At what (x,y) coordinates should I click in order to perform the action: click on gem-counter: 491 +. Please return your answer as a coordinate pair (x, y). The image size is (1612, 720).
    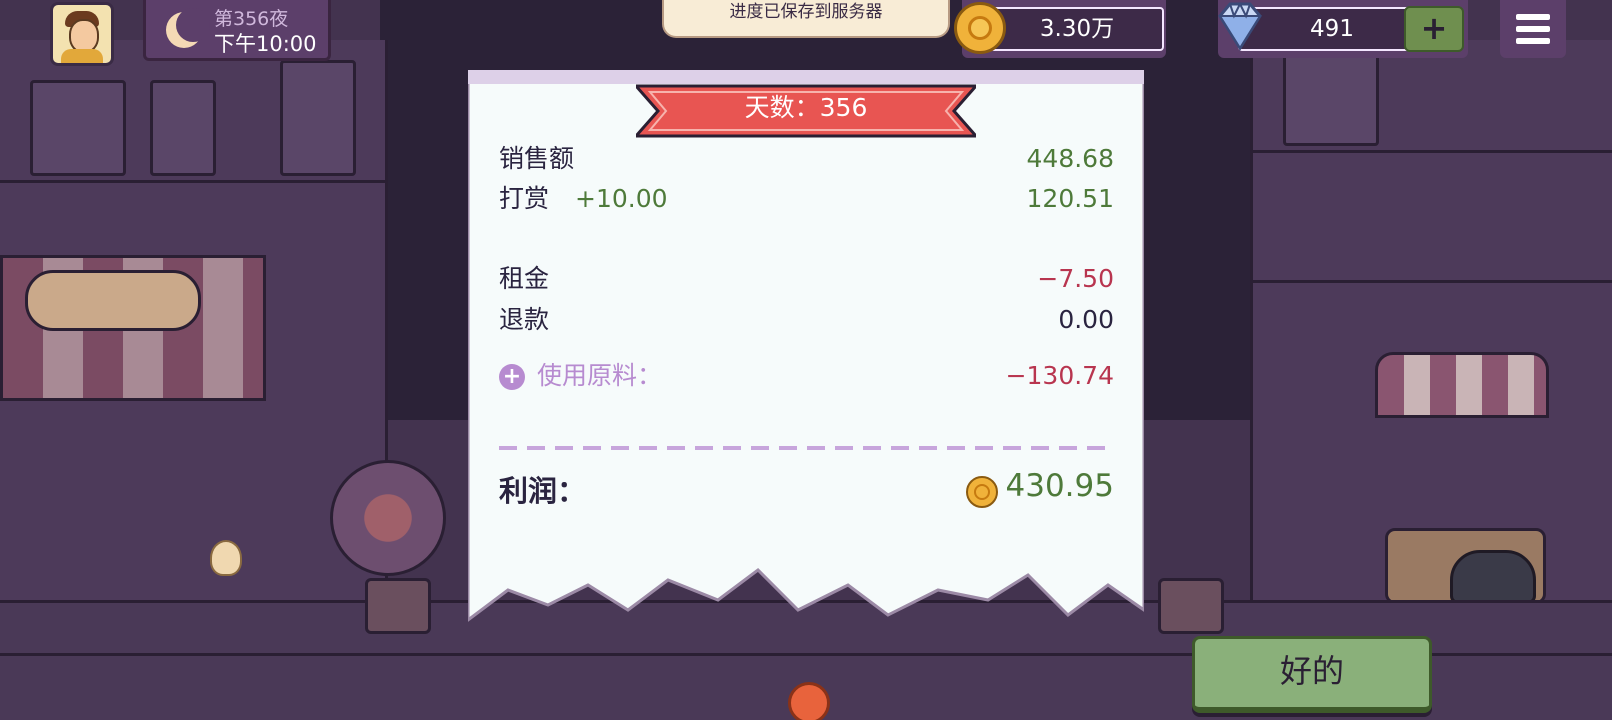
    Looking at the image, I should click on (1343, 29).